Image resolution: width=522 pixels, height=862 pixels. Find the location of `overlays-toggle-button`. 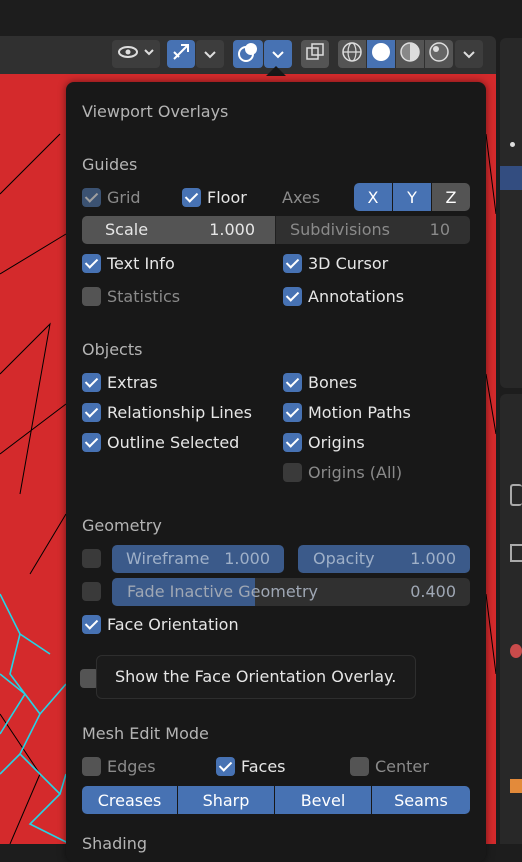

overlays-toggle-button is located at coordinates (248, 54).